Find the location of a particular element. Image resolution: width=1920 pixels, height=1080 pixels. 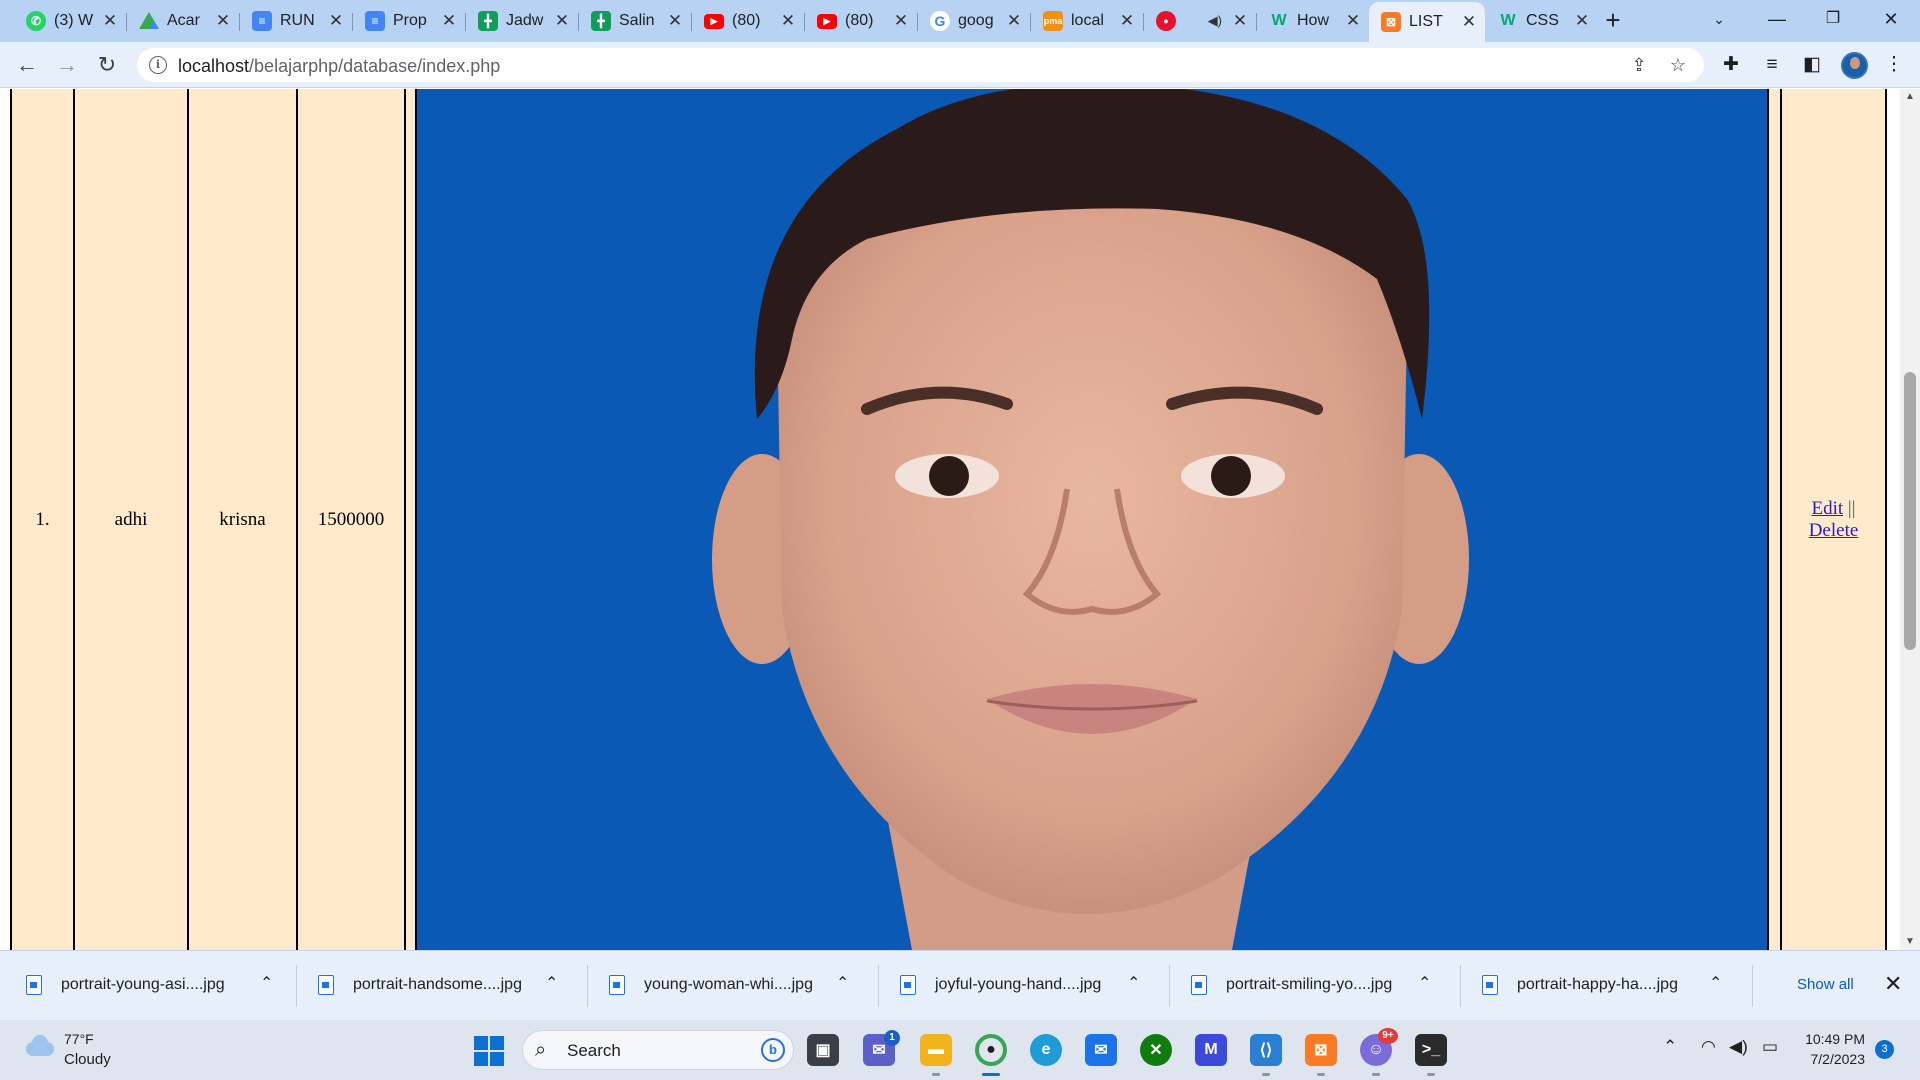

terminal-icon: >_ is located at coordinates (1431, 1050).